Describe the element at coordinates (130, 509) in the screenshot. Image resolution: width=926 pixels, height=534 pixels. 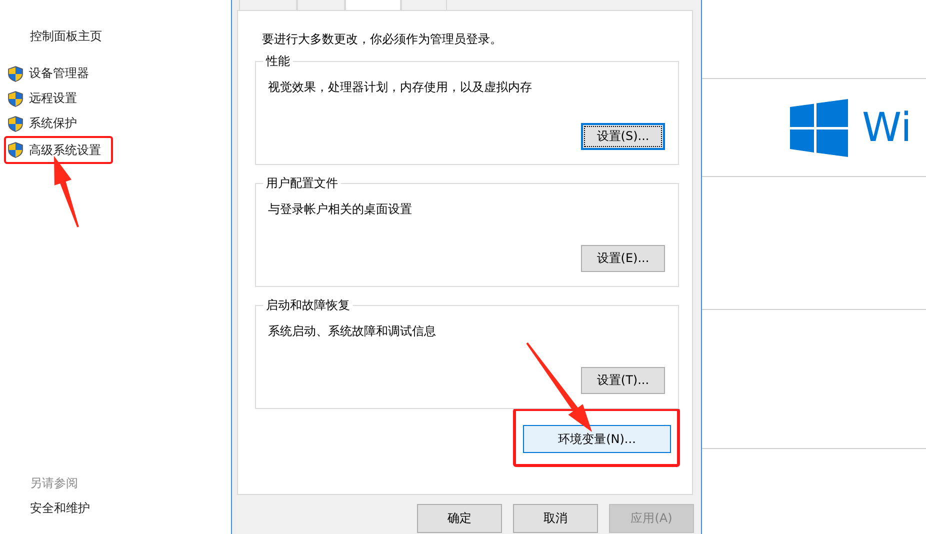
I see `see-also-link: 安全和维护` at that location.